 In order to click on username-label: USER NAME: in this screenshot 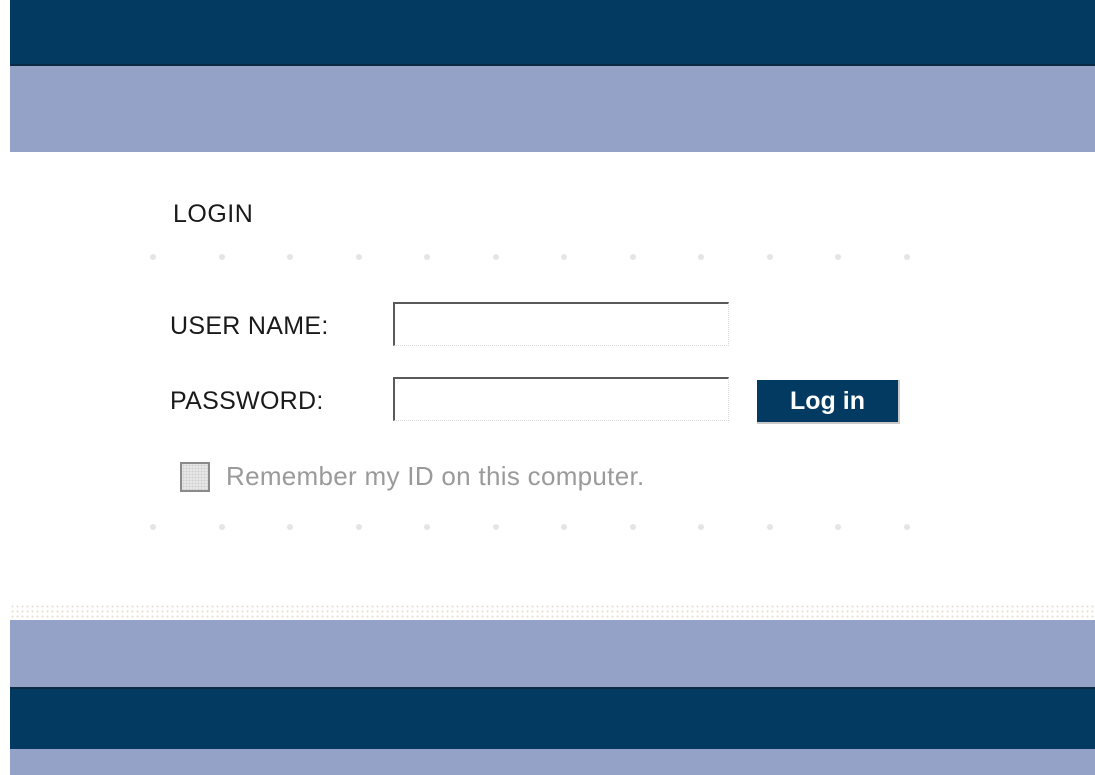, I will do `click(249, 326)`.